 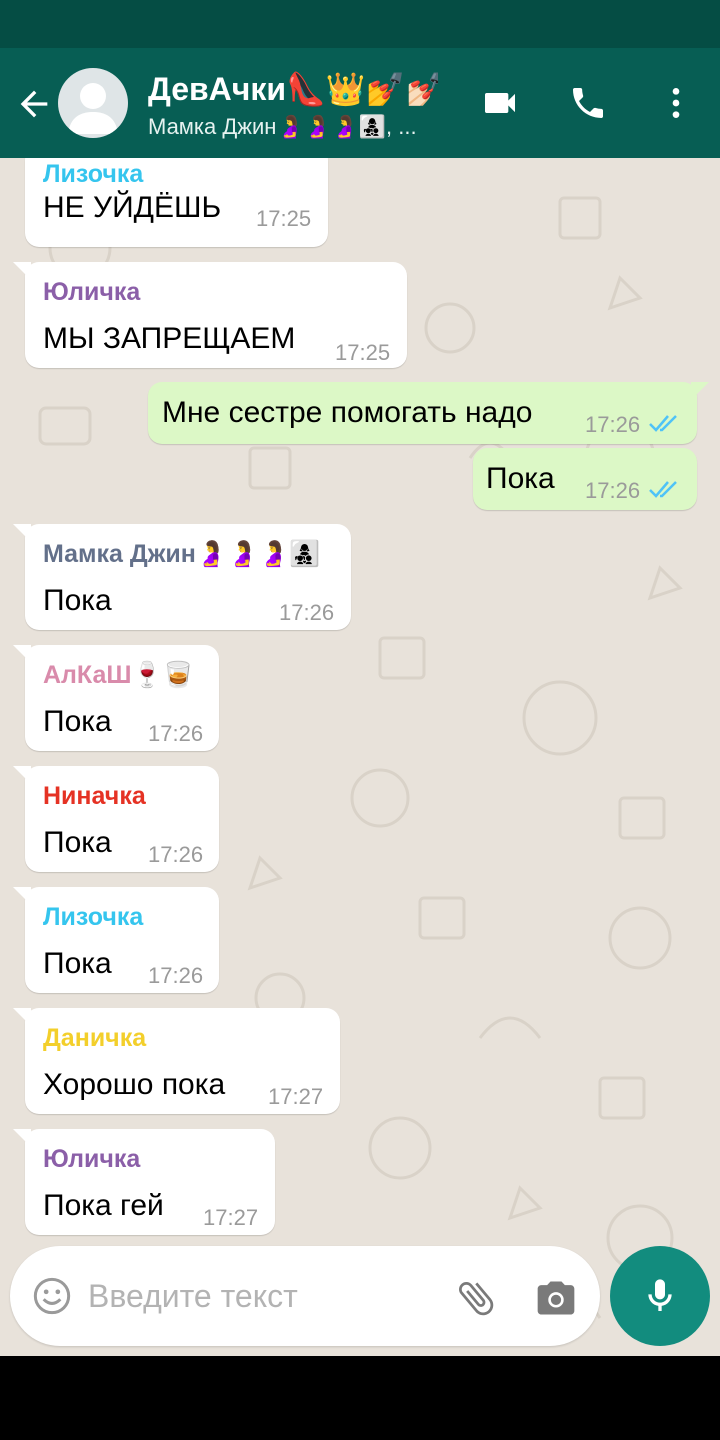 What do you see at coordinates (132, 207) in the screenshot?
I see `message-text: НЕ УЙДЁШЬ` at bounding box center [132, 207].